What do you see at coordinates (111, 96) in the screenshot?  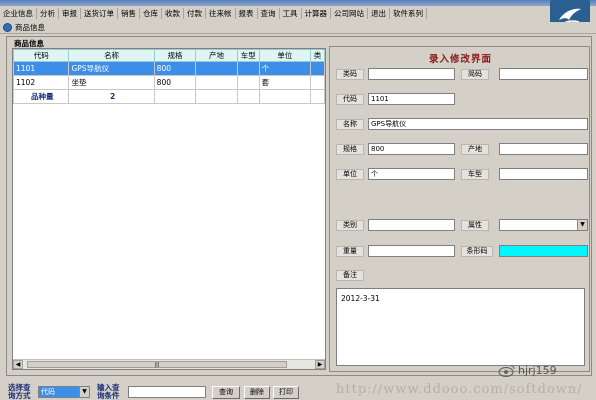 I see `summary-count: 2` at bounding box center [111, 96].